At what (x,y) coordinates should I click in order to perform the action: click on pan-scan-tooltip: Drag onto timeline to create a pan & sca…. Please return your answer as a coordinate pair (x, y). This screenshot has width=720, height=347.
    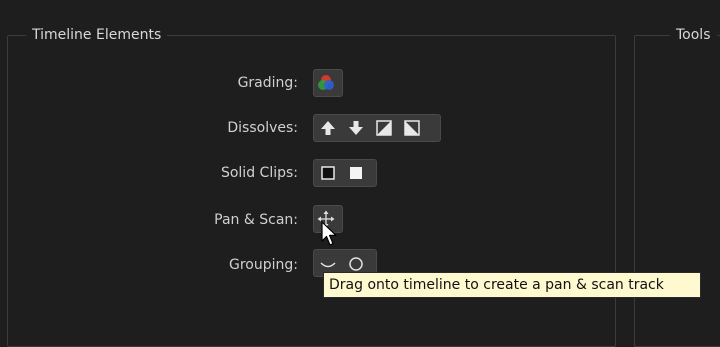
    Looking at the image, I should click on (512, 285).